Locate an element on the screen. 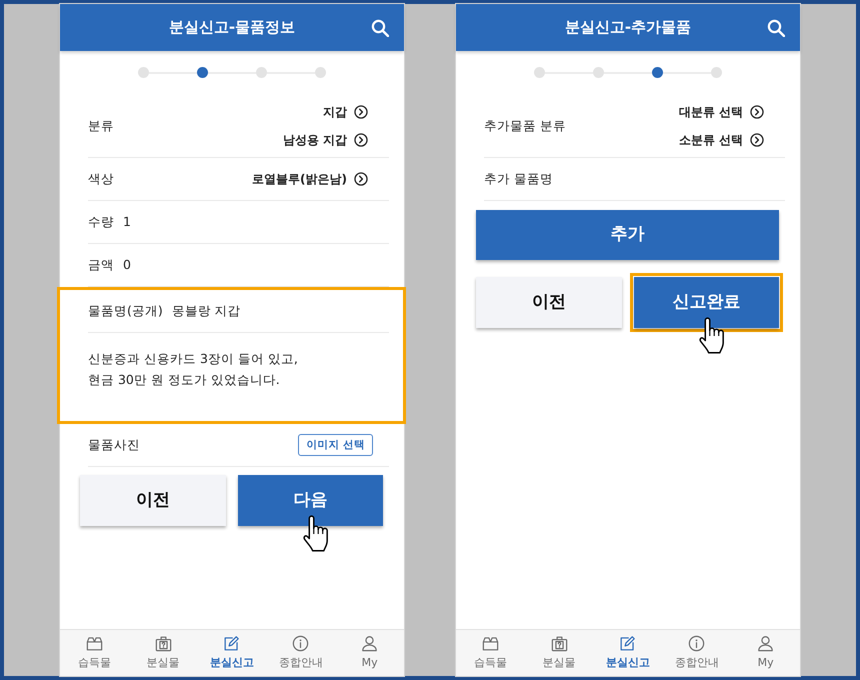  field-label: 분류 is located at coordinates (101, 125).